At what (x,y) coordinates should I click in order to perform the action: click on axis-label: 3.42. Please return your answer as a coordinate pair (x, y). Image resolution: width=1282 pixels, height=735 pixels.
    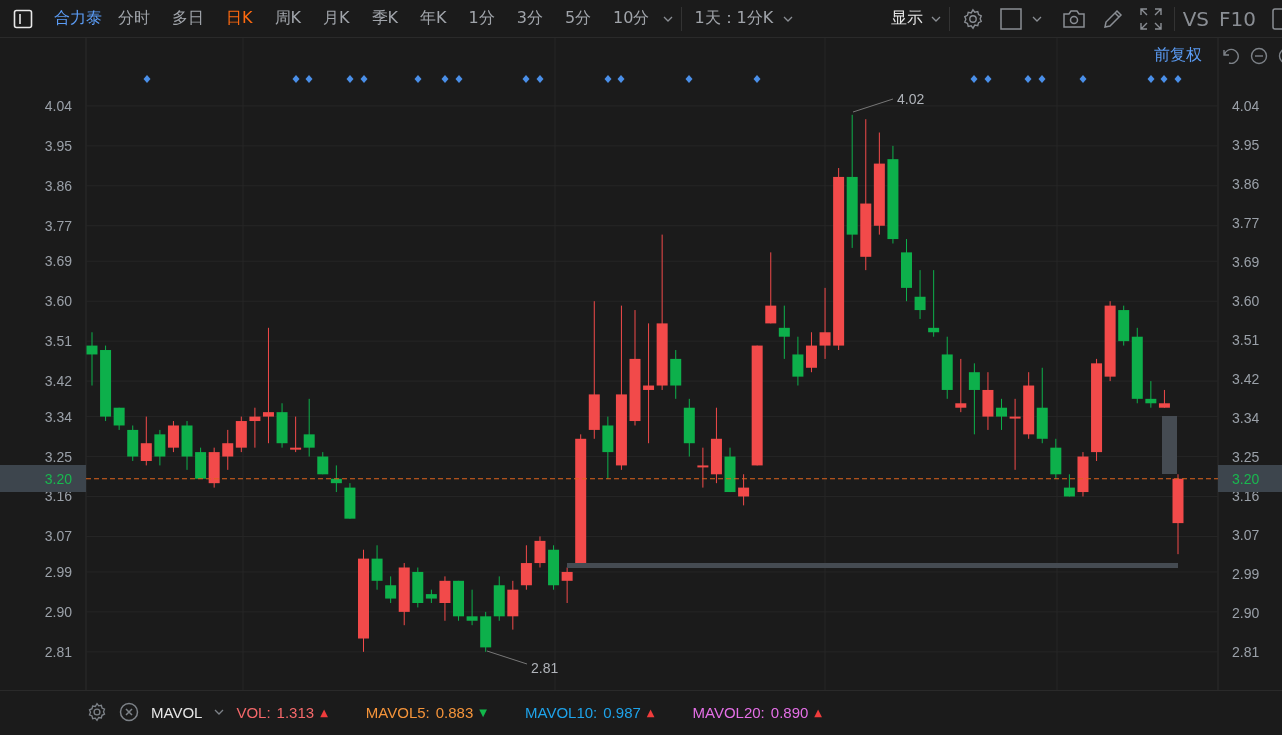
    Looking at the image, I should click on (58, 381).